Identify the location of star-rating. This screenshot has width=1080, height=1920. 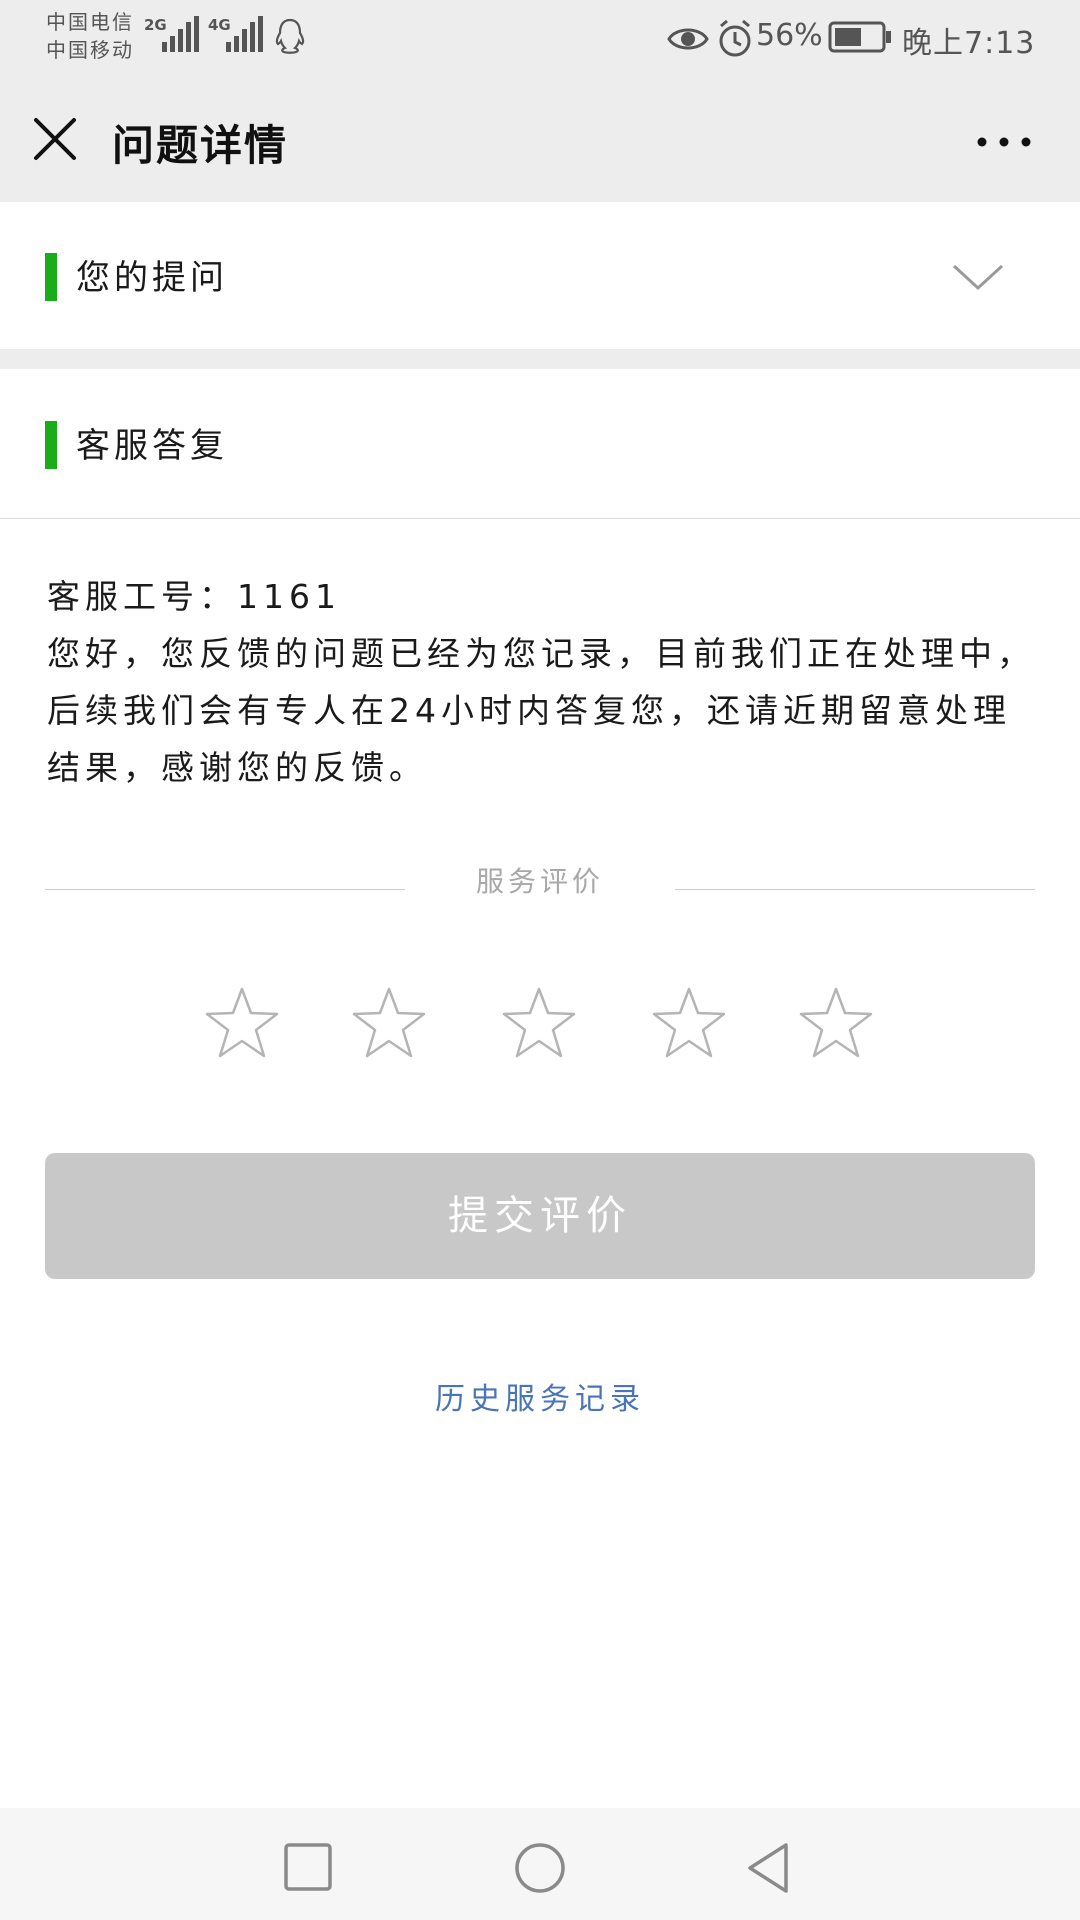
(540, 1025).